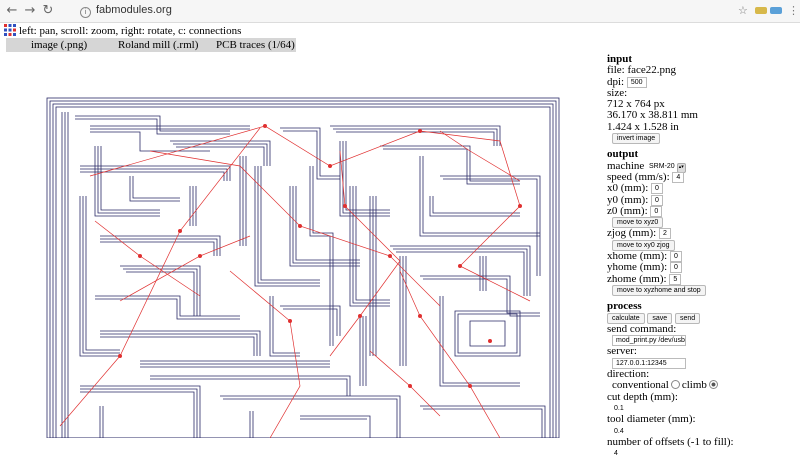 The image size is (800, 459). I want to click on file-name: file: face22.png, so click(642, 70).